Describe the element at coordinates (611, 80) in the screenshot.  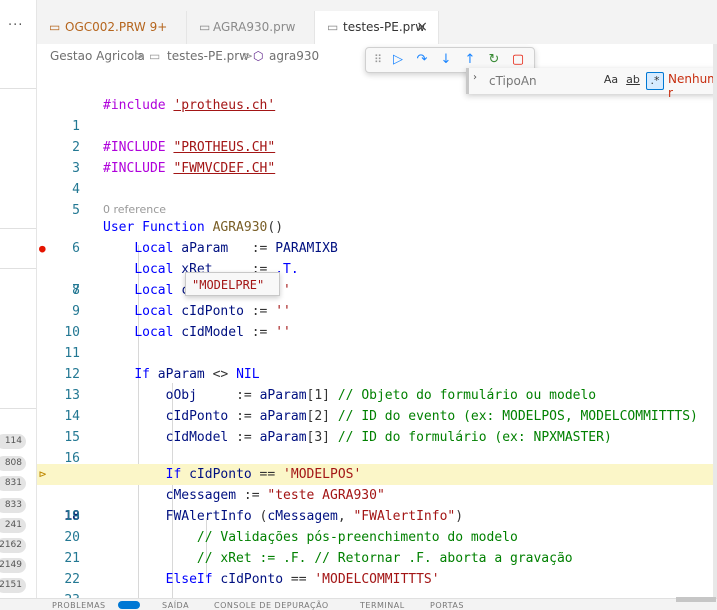
I see `match-case-toggle: Aa` at that location.